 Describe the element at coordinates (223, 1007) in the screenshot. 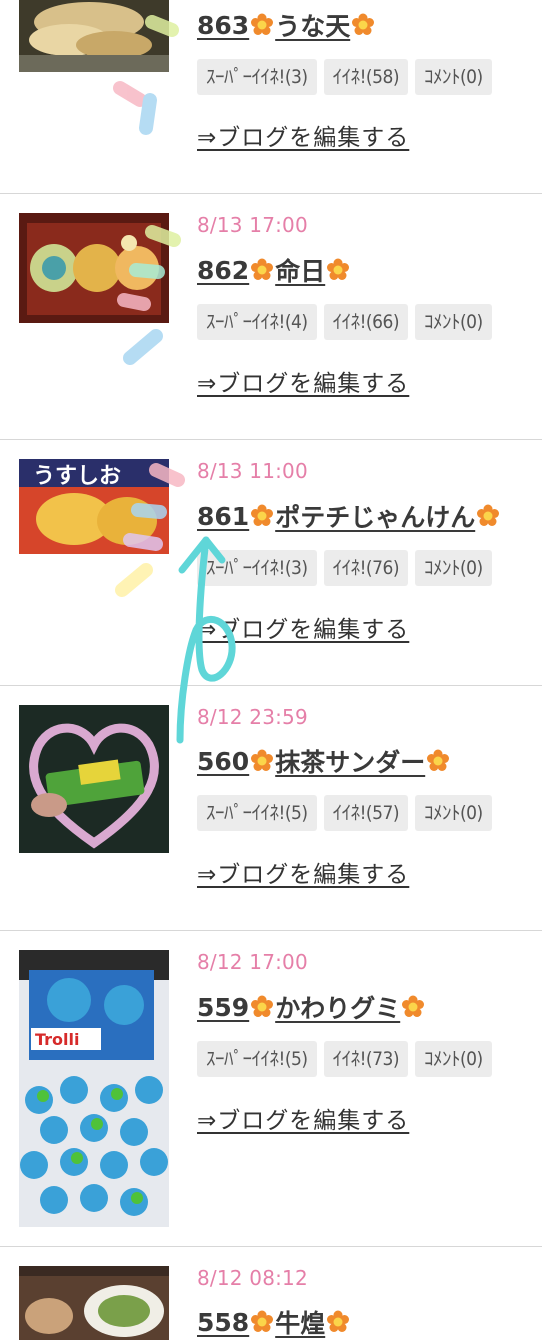

I see `post-number: 559` at that location.